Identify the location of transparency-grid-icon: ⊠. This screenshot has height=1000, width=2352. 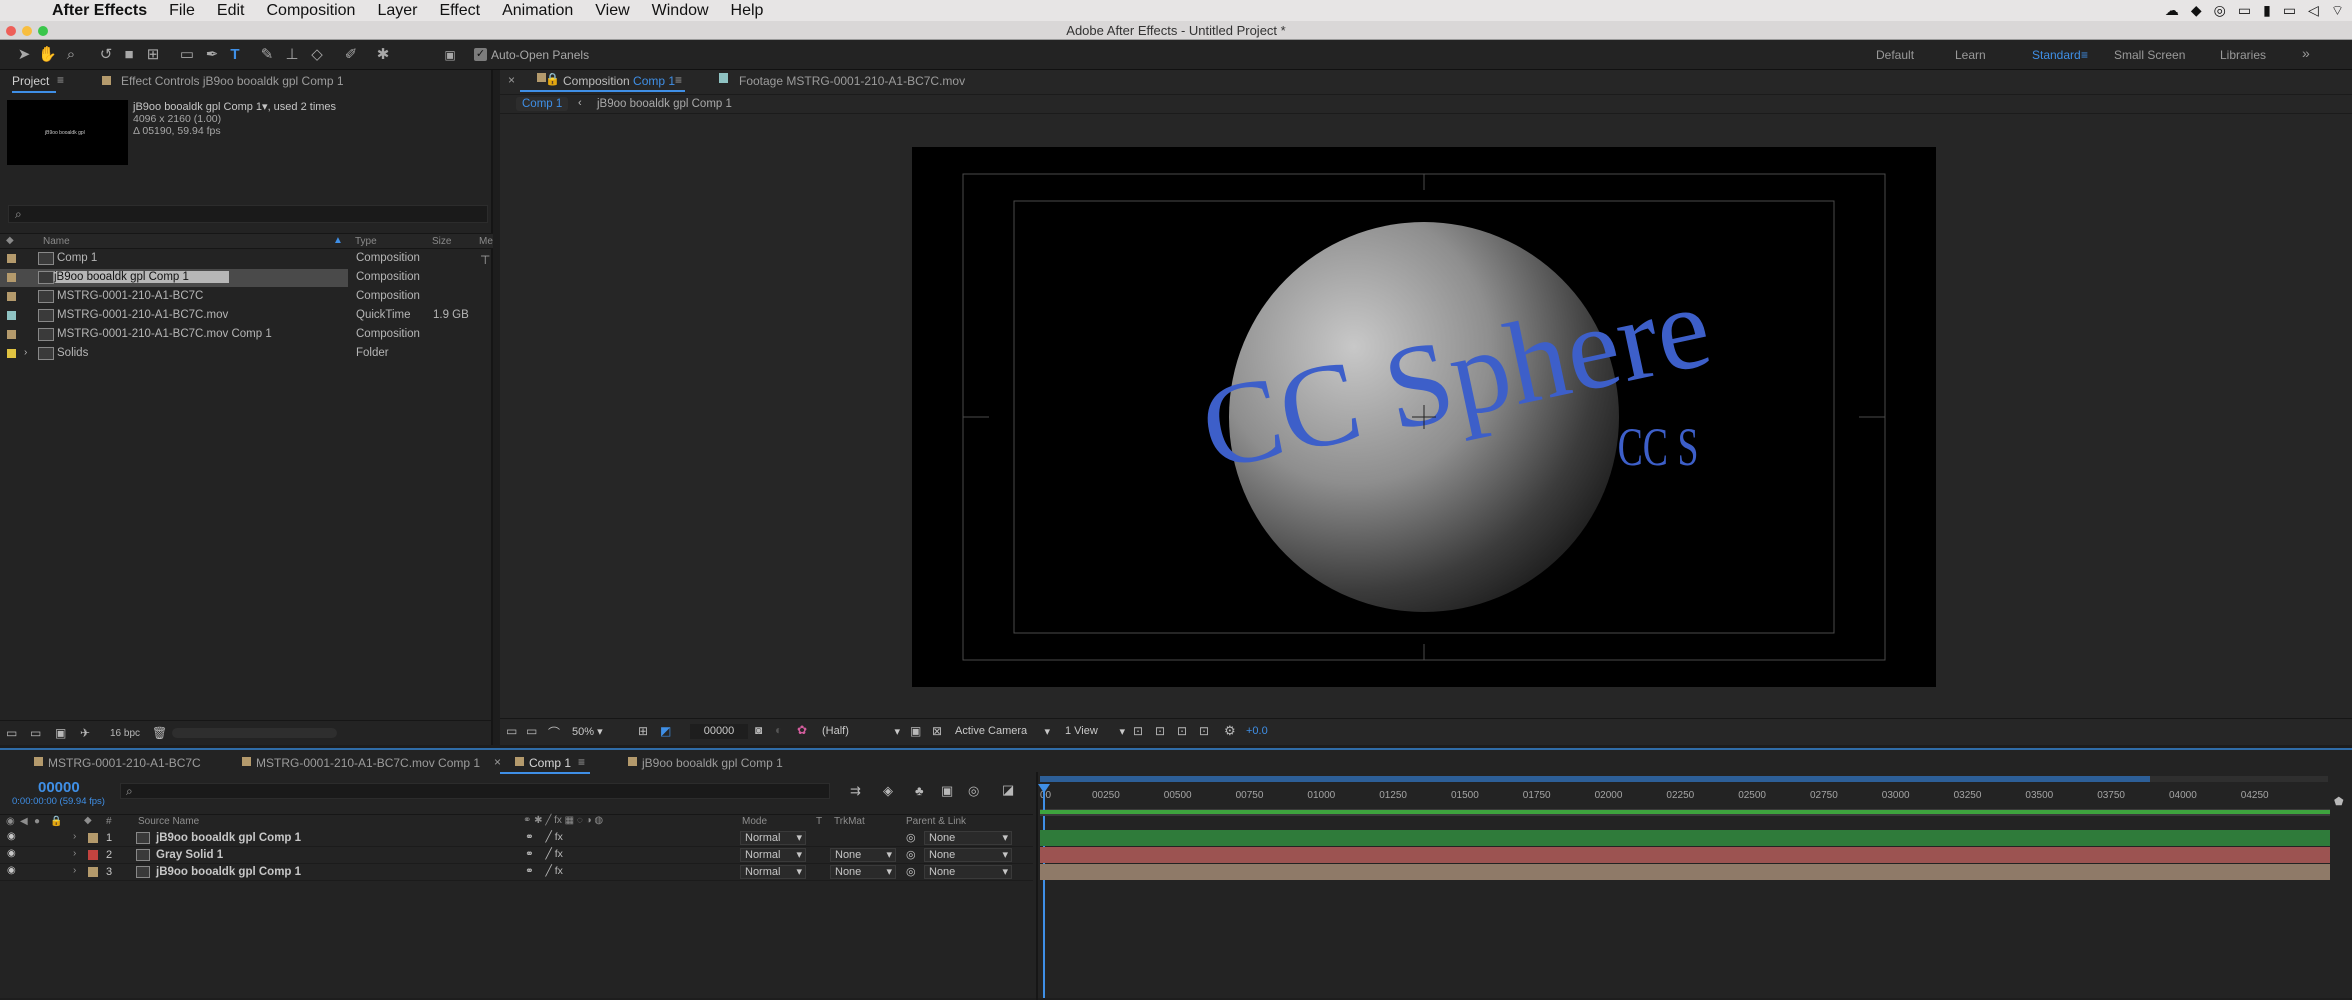
(937, 731).